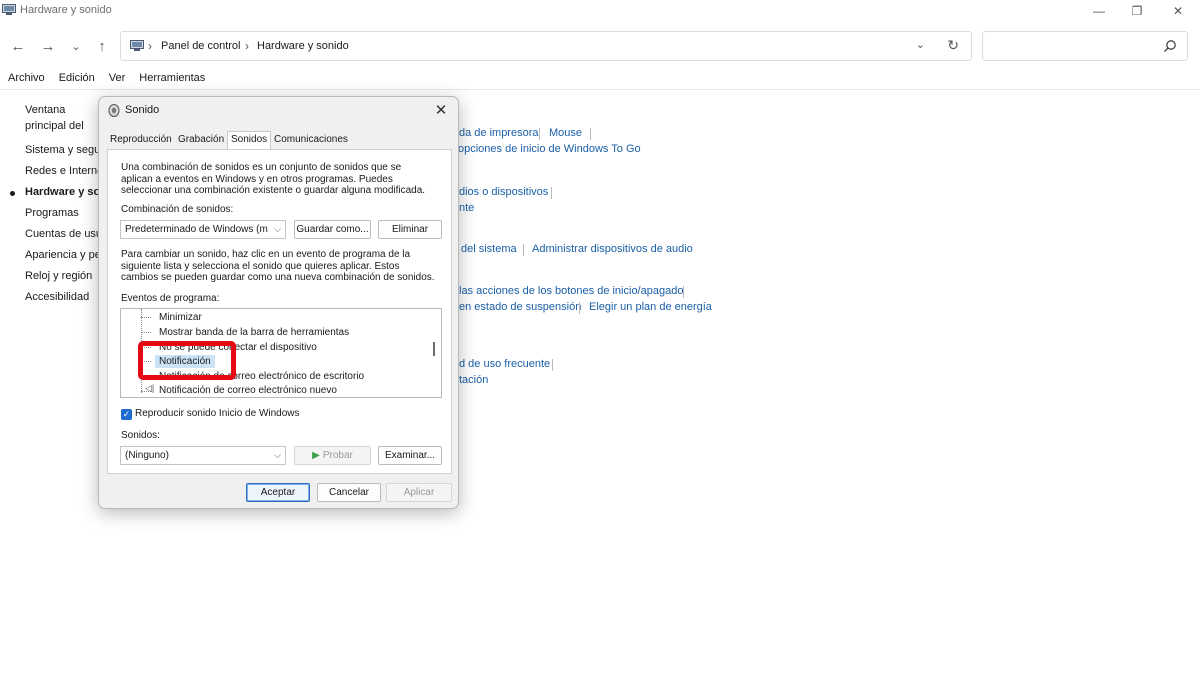 This screenshot has width=1200, height=700. What do you see at coordinates (1178, 11) in the screenshot?
I see `close-window-button: ✕` at bounding box center [1178, 11].